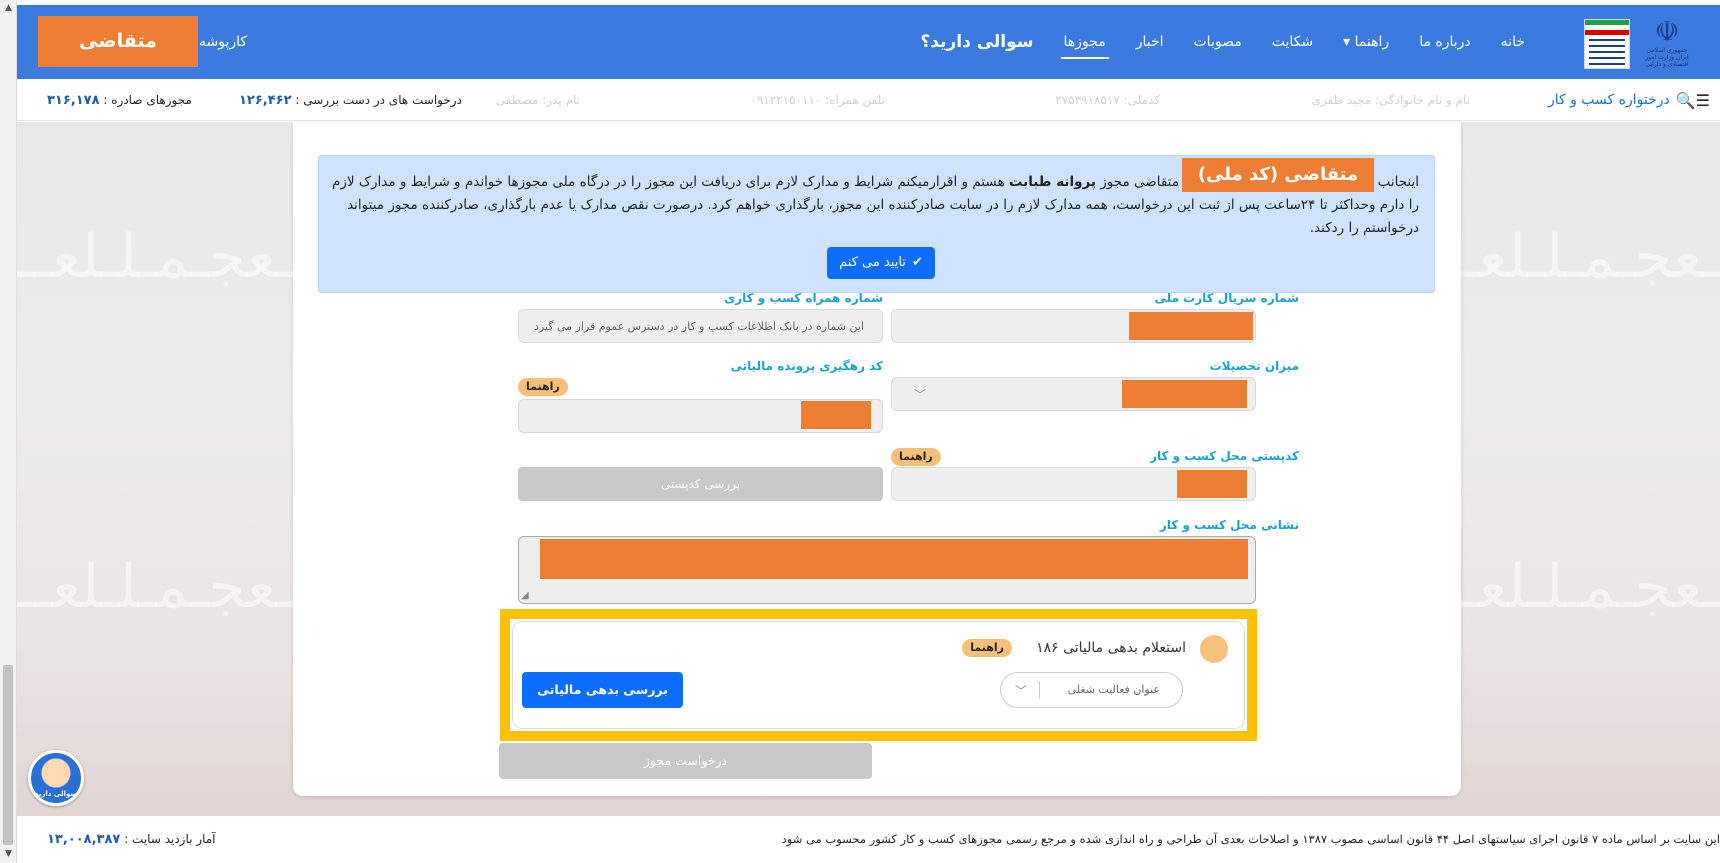 Image resolution: width=1720 pixels, height=863 pixels. I want to click on applicant-national-code: متقاضی (کد ملی), so click(1278, 175).